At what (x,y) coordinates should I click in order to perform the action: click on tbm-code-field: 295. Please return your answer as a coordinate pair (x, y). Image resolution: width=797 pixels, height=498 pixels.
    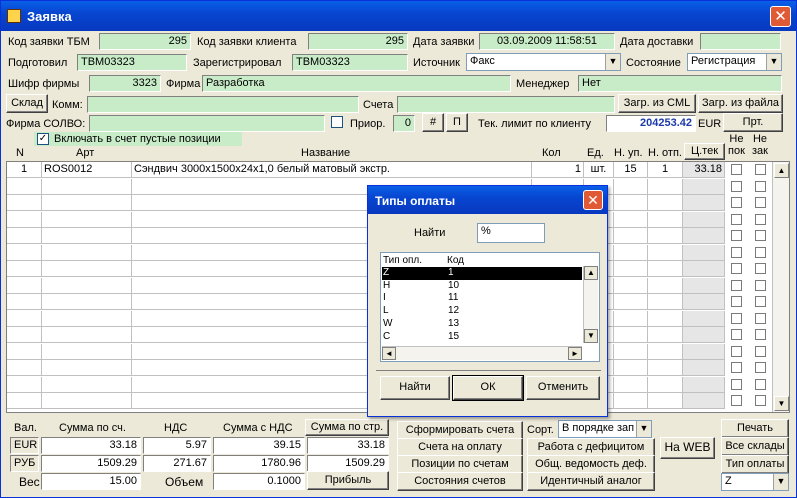
    Looking at the image, I should click on (145, 41).